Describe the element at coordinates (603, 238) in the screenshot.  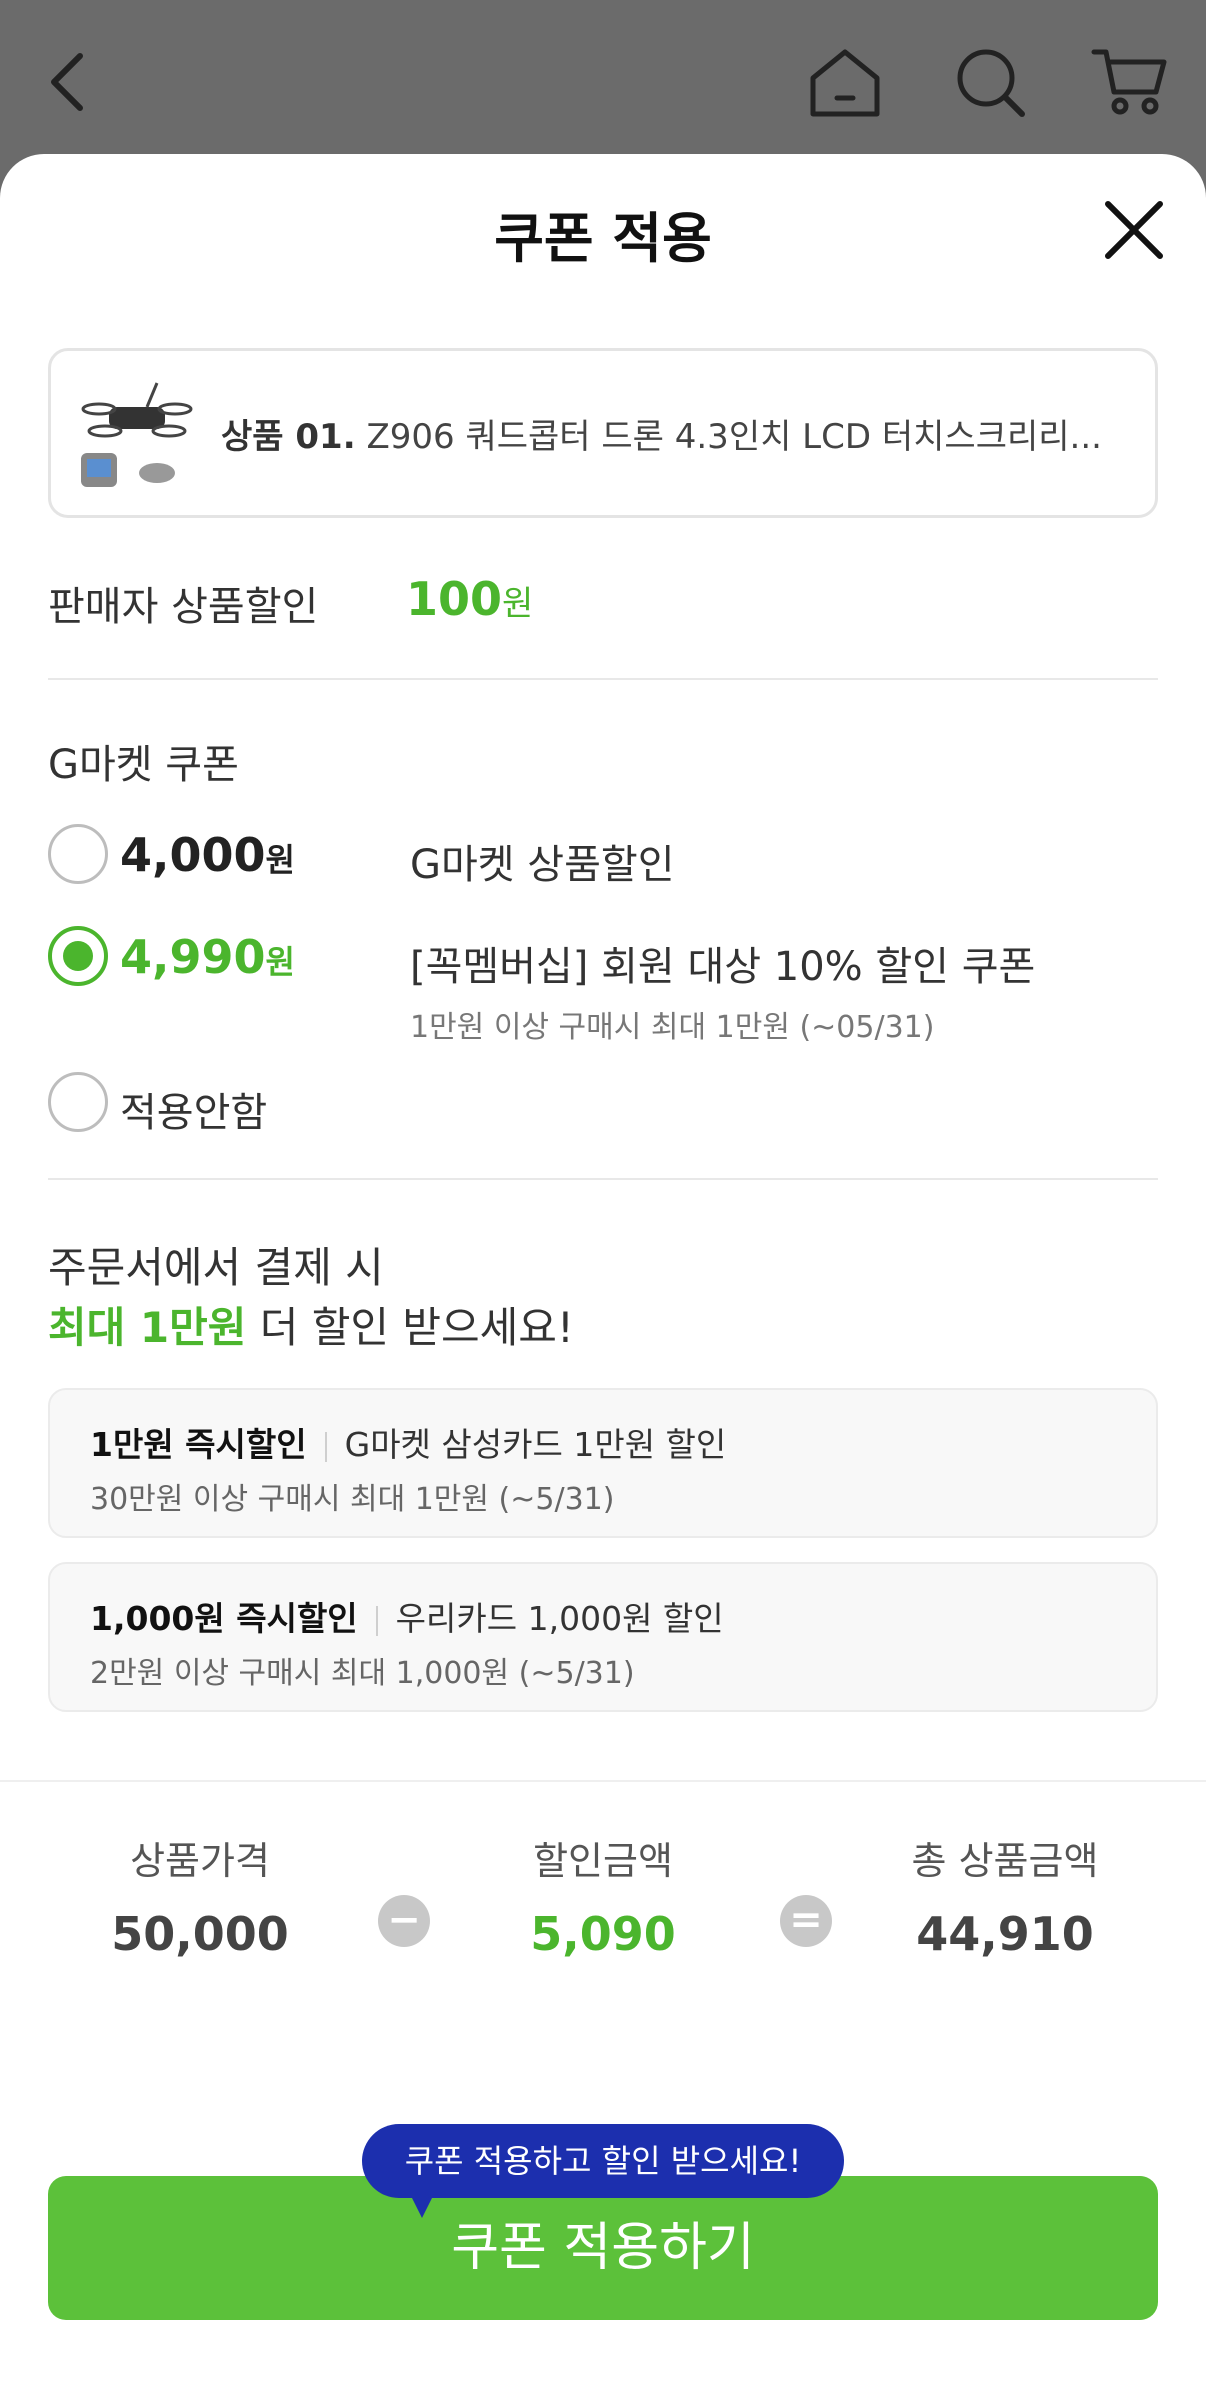
I see `sheet-title: 쿠폰 적용` at that location.